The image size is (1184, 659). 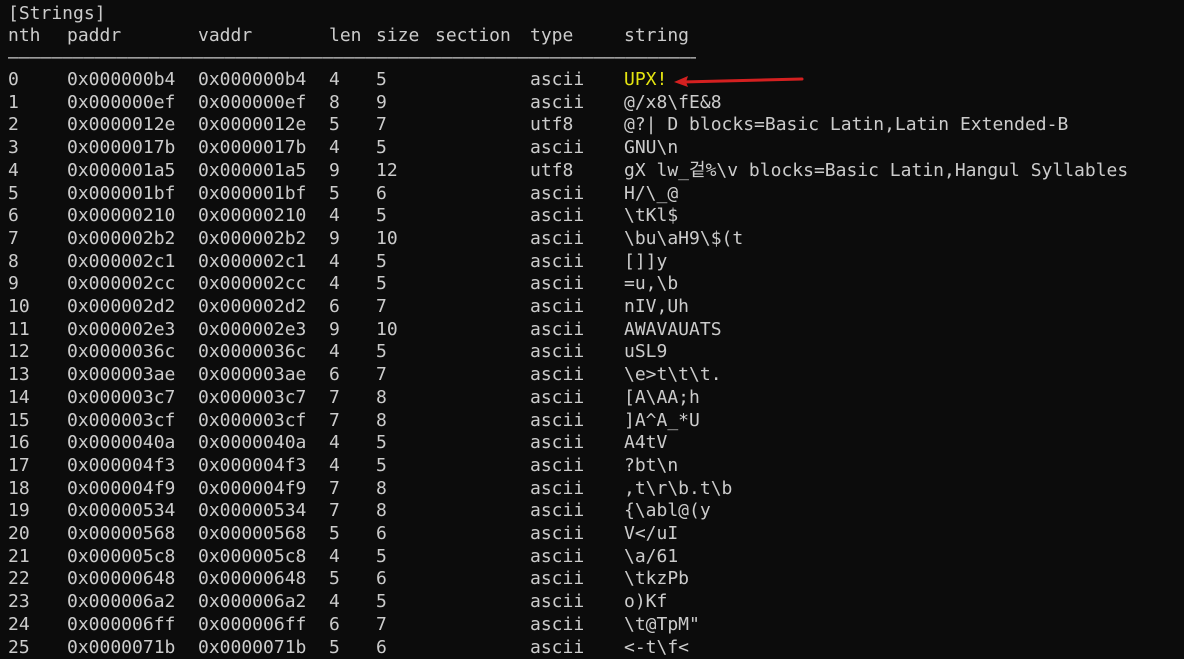 What do you see at coordinates (252, 579) in the screenshot?
I see `cell-vaddr: 0x00000648` at bounding box center [252, 579].